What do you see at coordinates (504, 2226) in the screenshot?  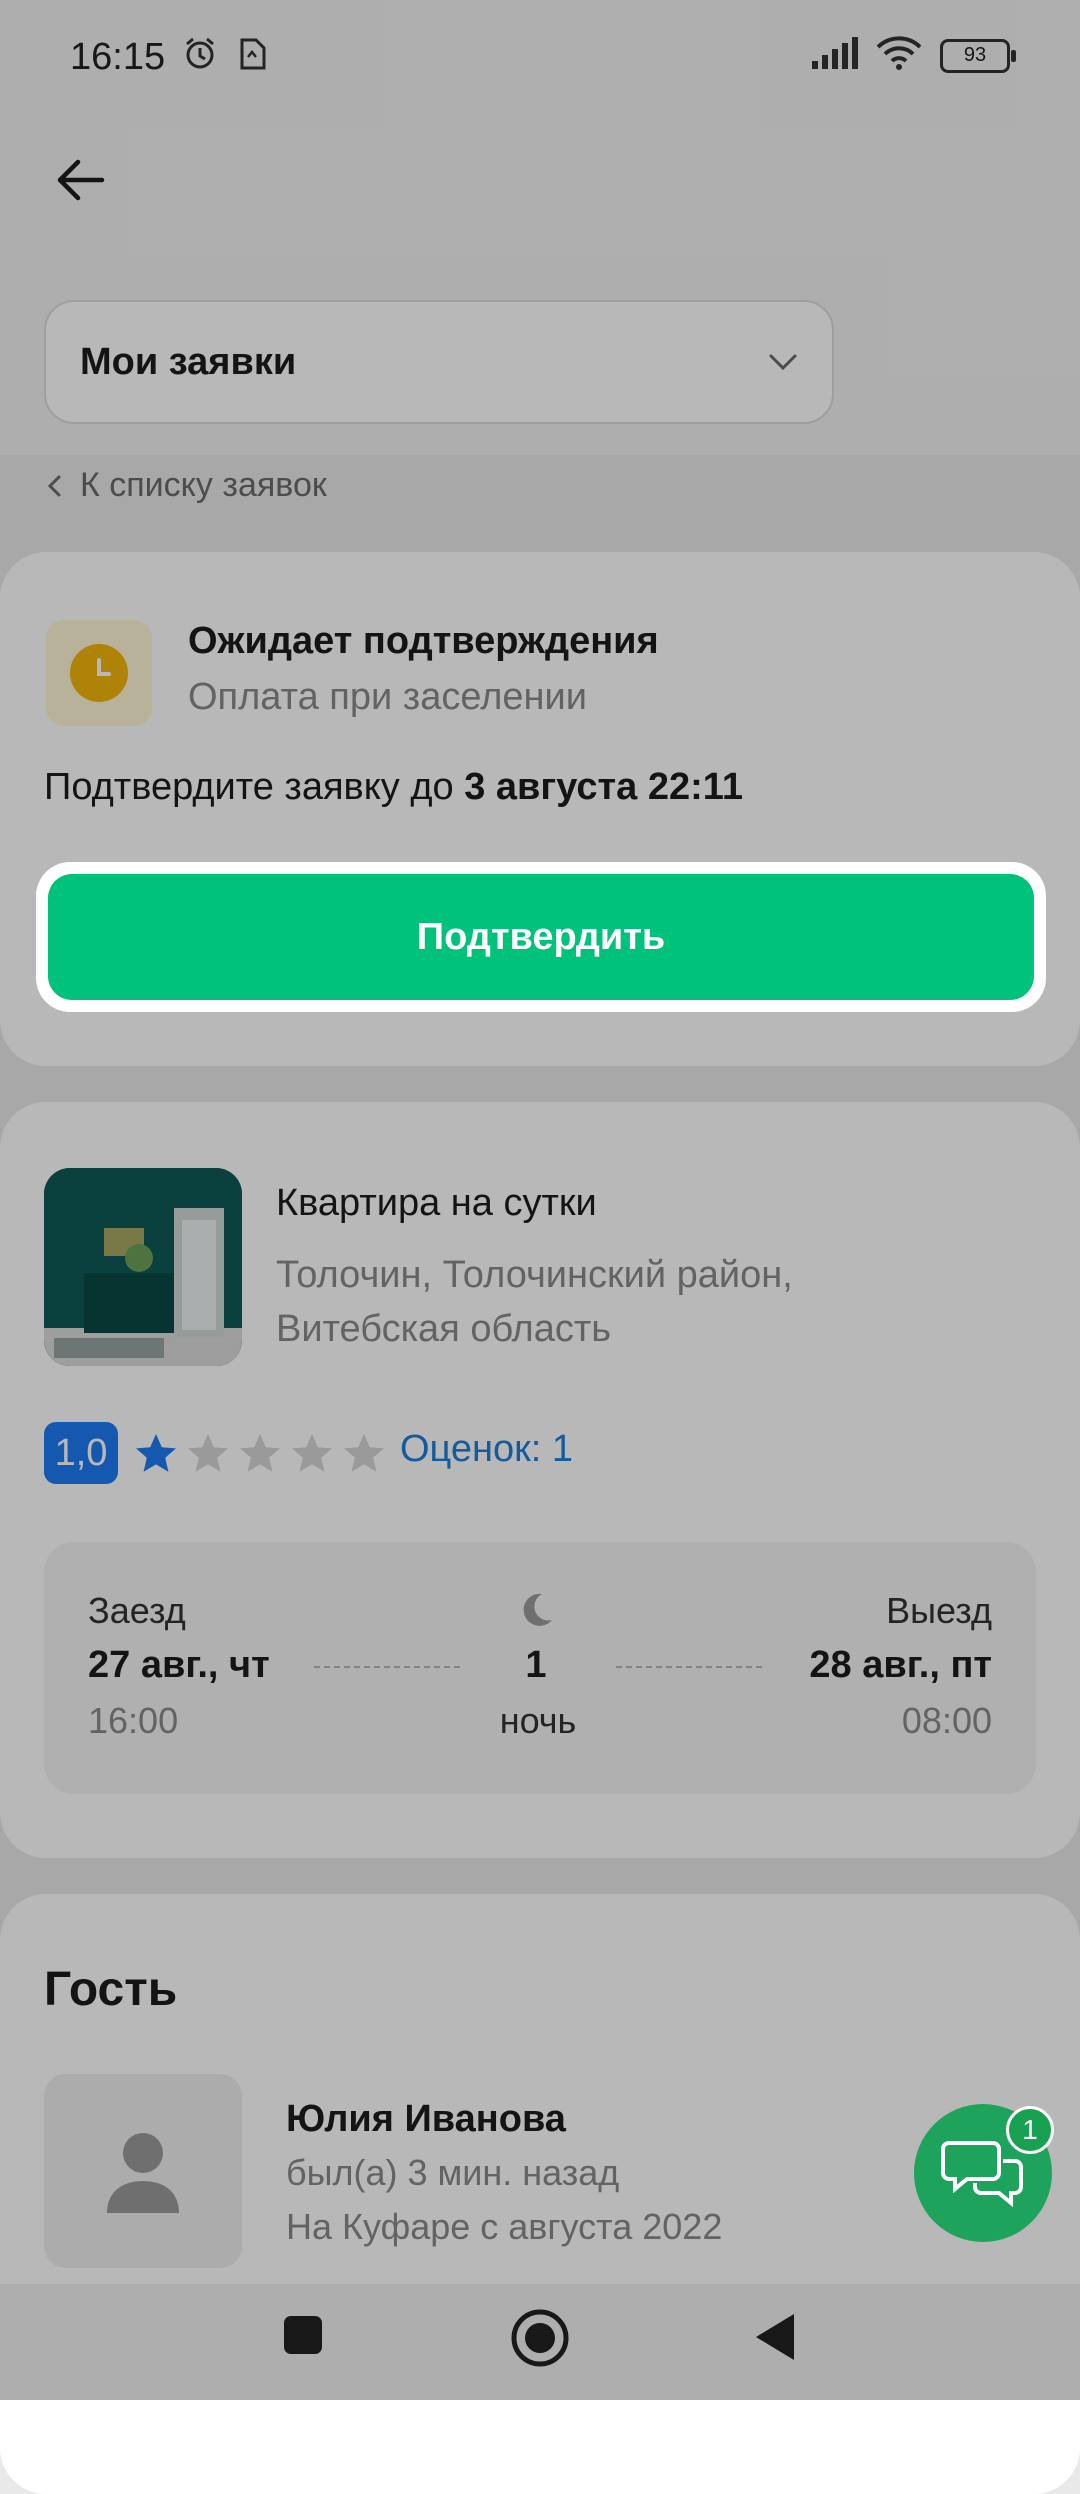 I see `guest-member-since: На Куфаре с августа 2022` at bounding box center [504, 2226].